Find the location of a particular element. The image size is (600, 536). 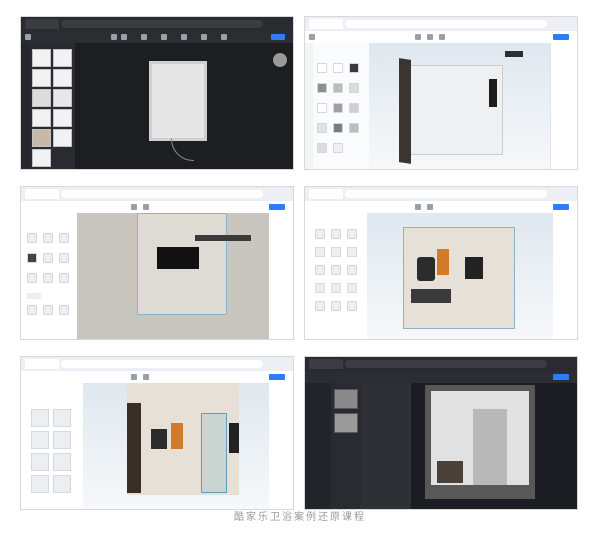

render-preview is located at coordinates (480, 442).